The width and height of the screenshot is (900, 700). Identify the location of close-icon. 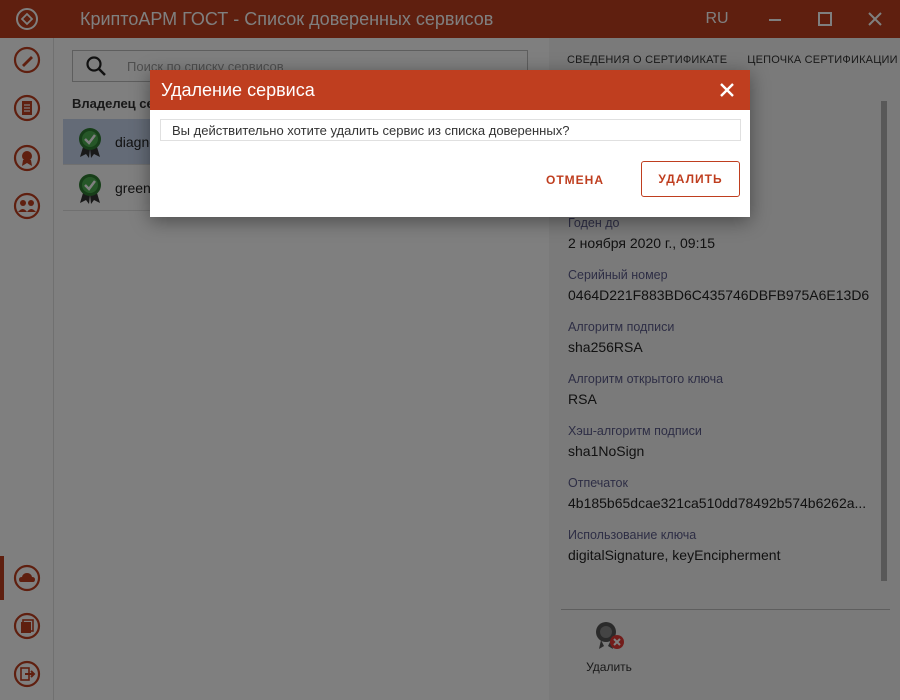
(727, 90).